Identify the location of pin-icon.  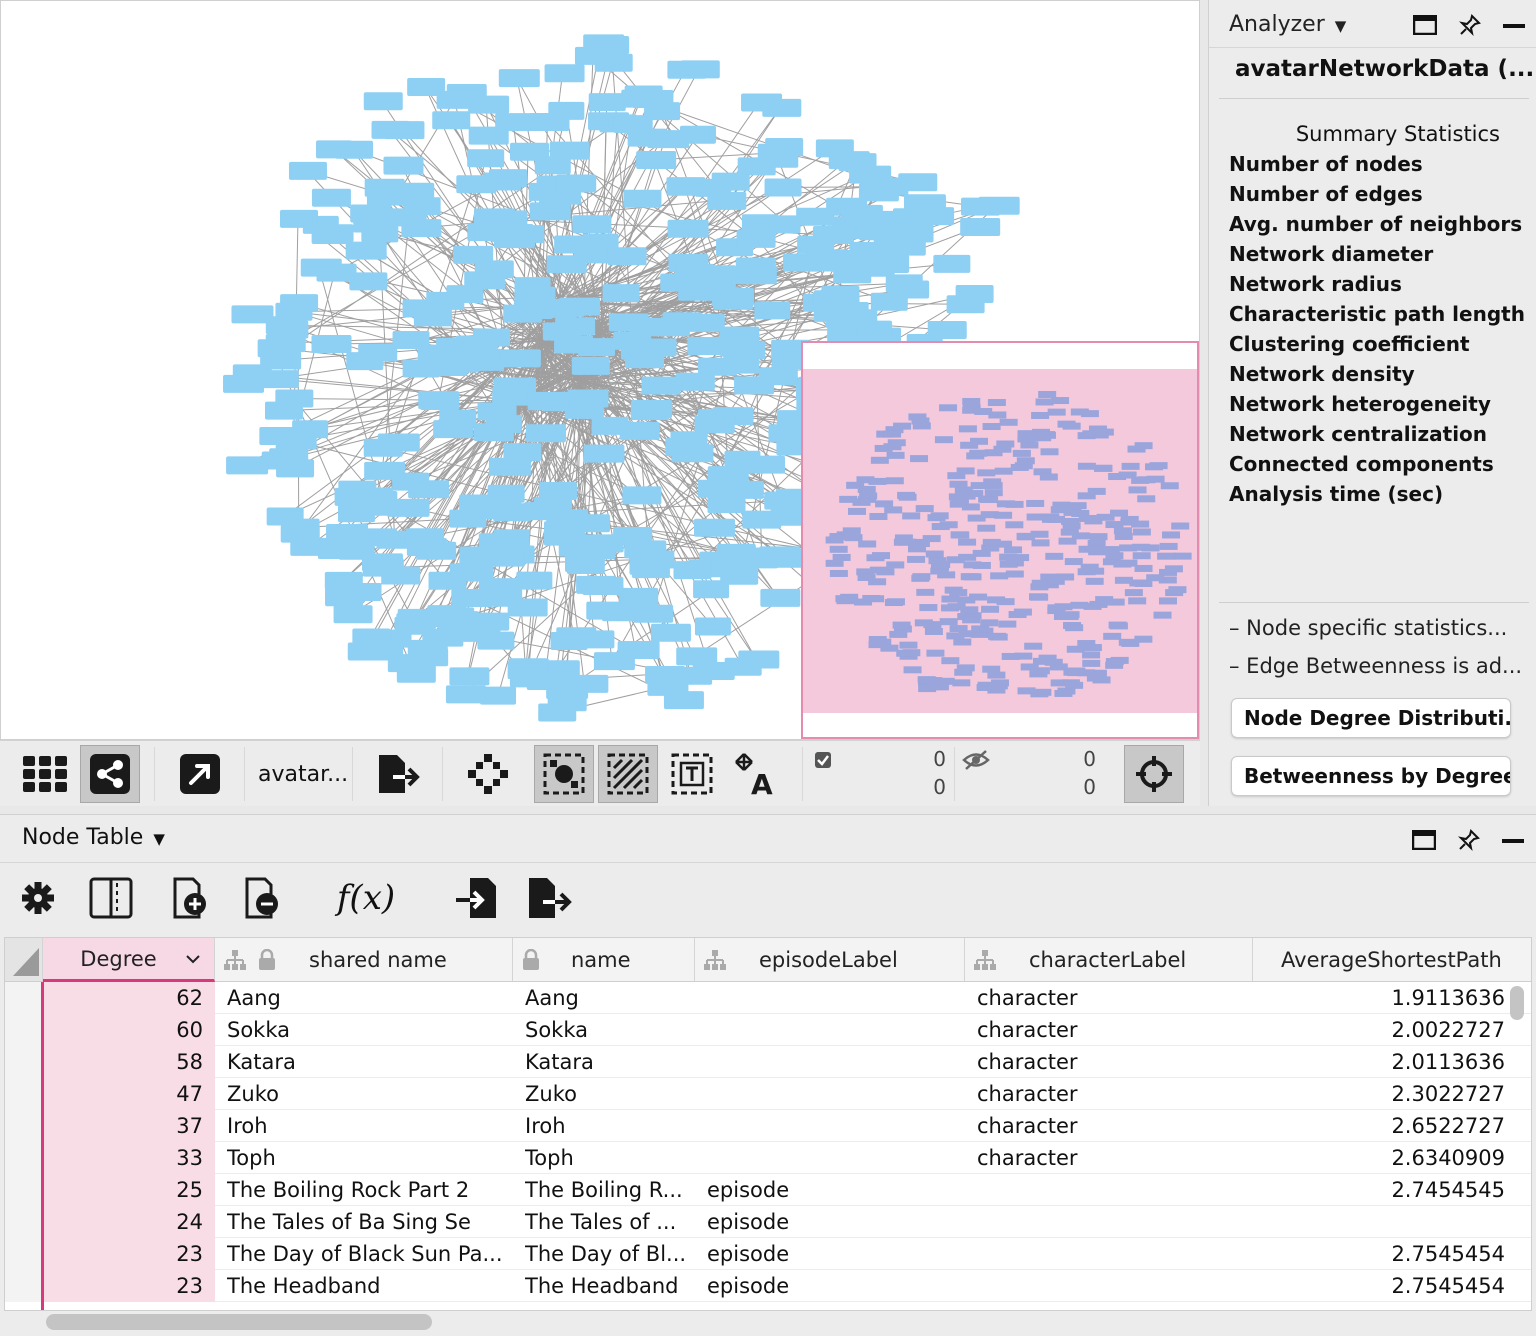
(1470, 25).